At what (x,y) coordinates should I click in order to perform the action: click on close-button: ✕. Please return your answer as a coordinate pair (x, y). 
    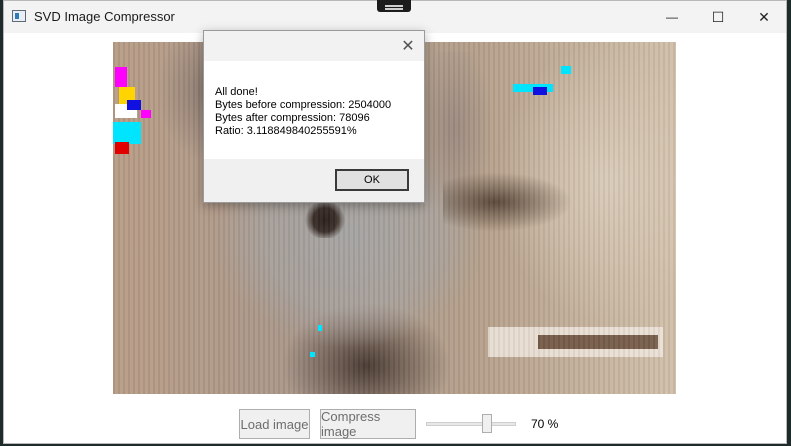
    Looking at the image, I should click on (764, 17).